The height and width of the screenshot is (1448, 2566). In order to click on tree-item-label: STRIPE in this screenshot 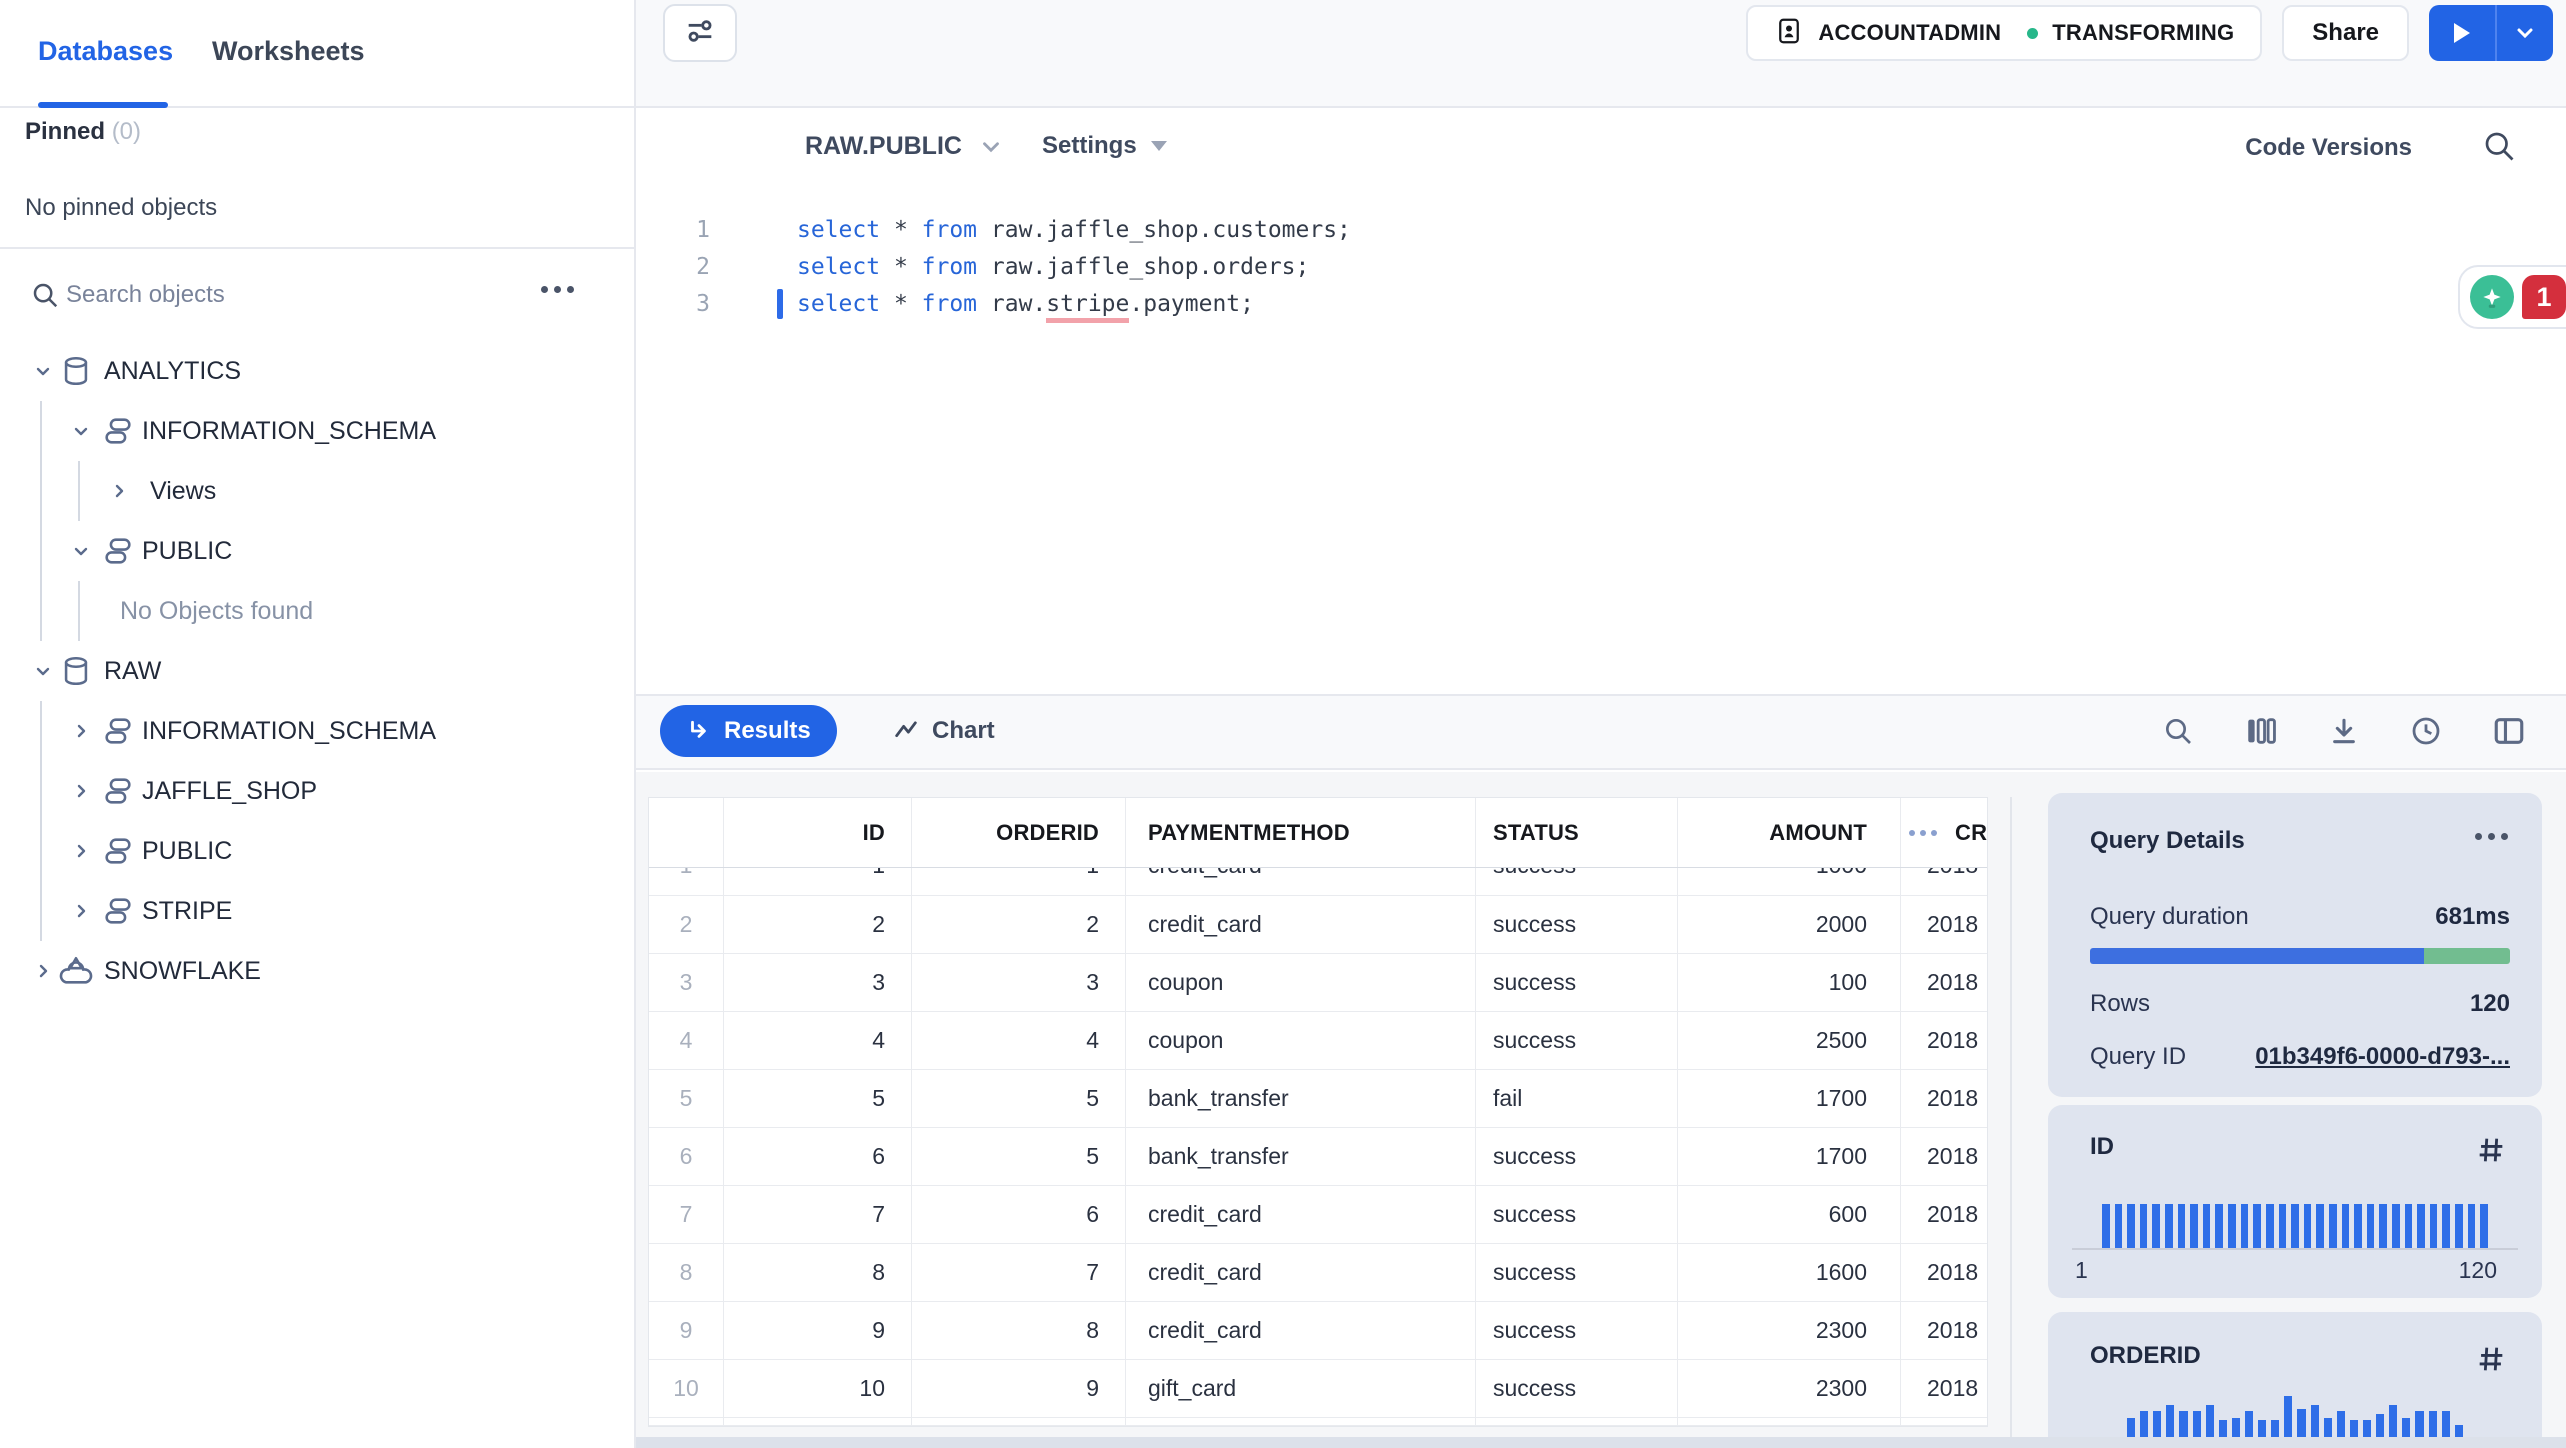, I will do `click(187, 910)`.